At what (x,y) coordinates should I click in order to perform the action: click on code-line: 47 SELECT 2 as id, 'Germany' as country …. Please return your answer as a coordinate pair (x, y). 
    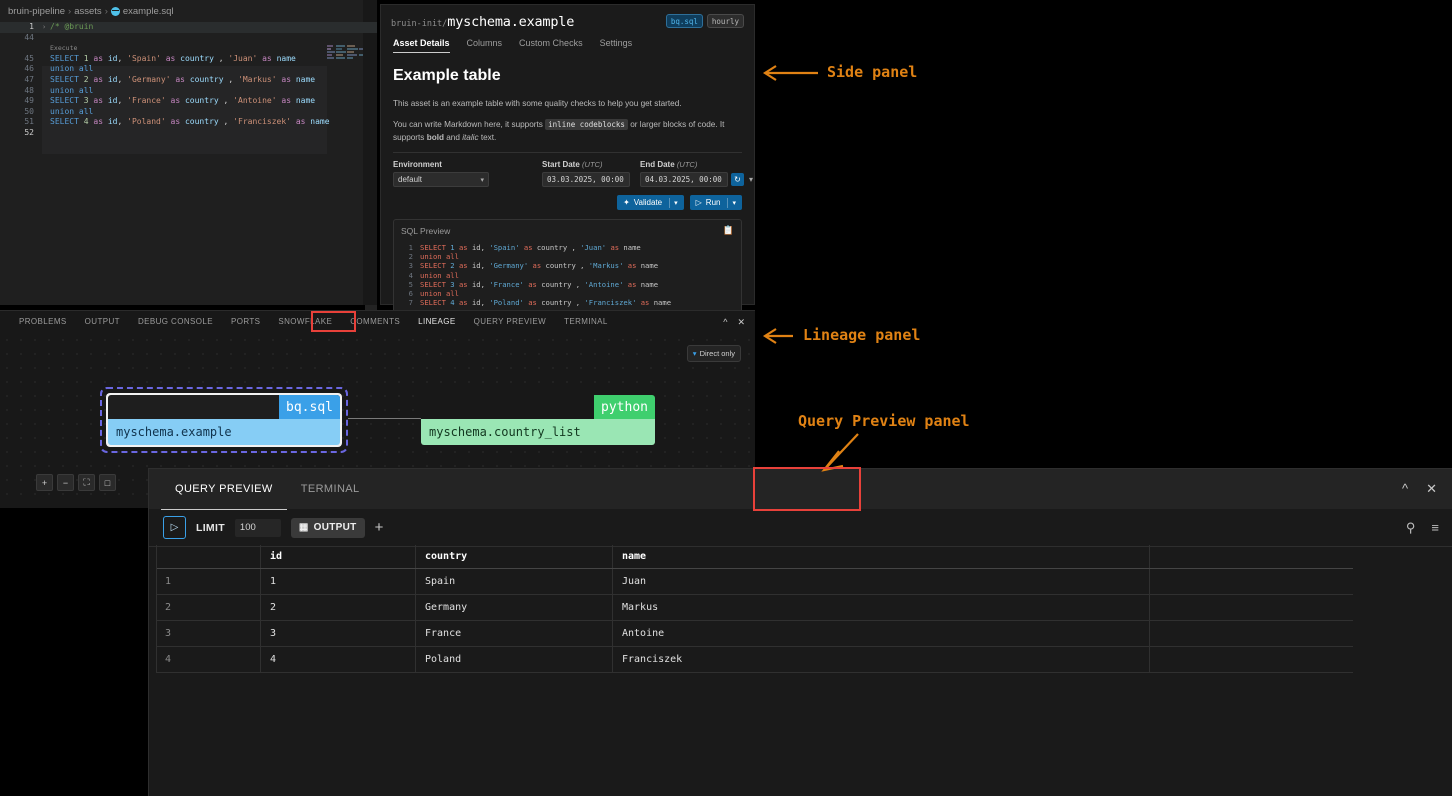
    Looking at the image, I should click on (188, 80).